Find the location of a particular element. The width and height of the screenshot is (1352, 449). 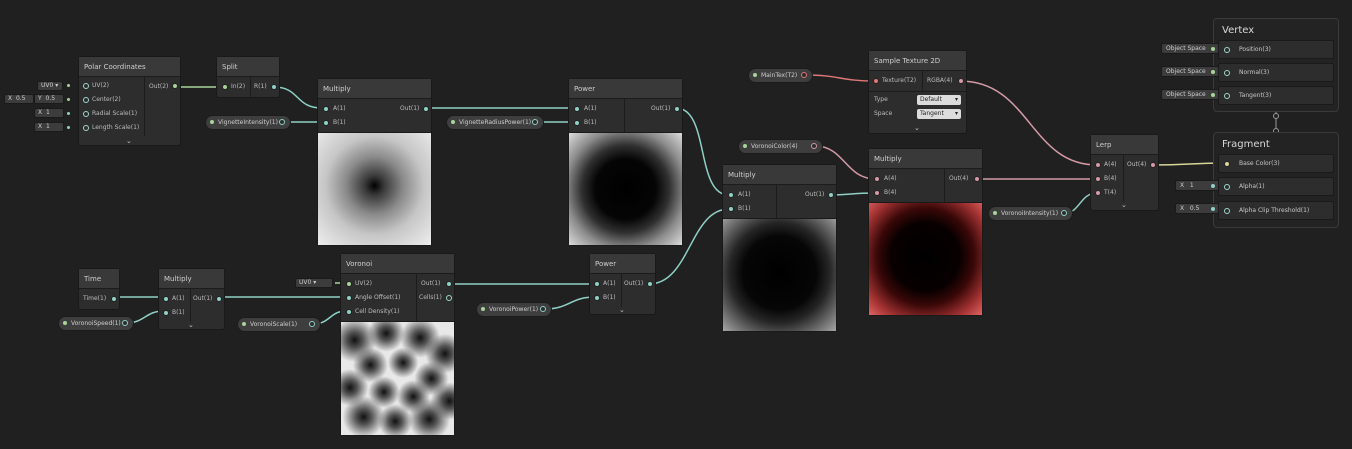

length-scale-field: X 1 is located at coordinates (49, 127).